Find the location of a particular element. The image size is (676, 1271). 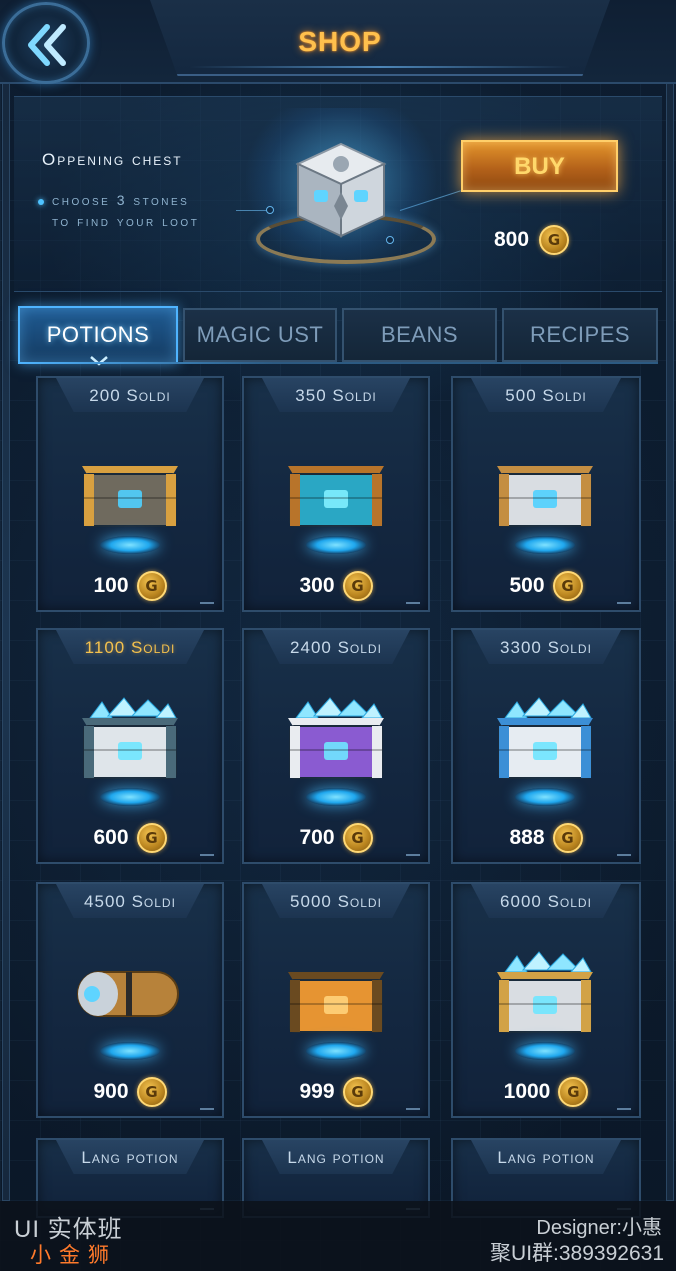

purple-gem-chest-icon is located at coordinates (336, 738).